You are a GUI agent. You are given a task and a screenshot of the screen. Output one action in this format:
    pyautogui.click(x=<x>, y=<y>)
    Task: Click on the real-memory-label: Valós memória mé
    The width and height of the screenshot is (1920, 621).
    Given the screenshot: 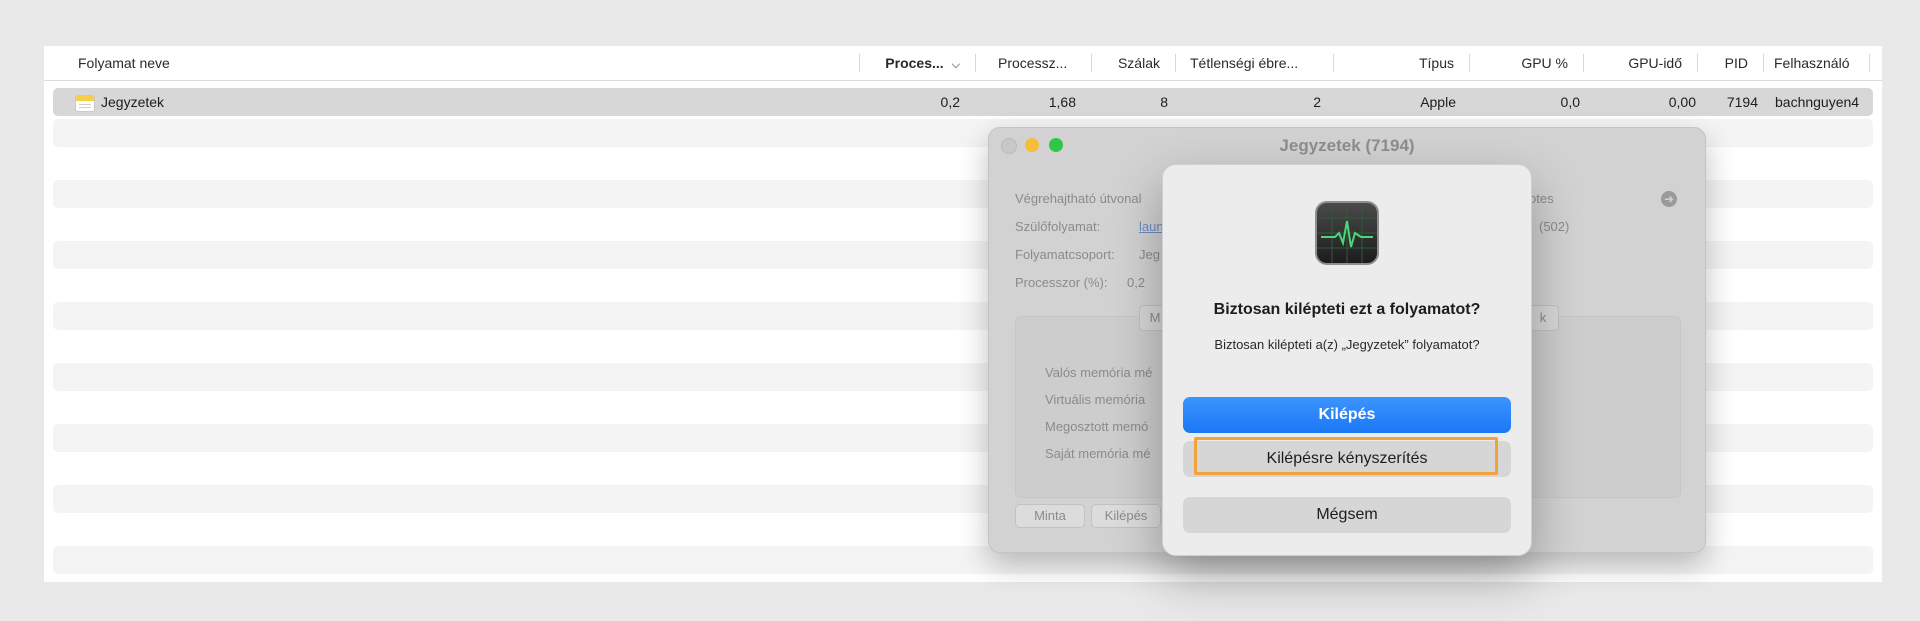 What is the action you would take?
    pyautogui.click(x=1099, y=372)
    